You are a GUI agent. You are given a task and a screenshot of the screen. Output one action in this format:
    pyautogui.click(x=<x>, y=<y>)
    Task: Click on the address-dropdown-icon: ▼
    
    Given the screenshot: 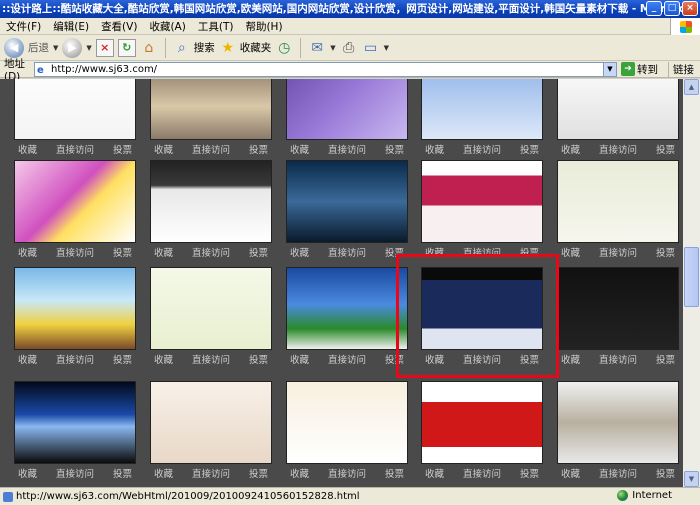 What is the action you would take?
    pyautogui.click(x=609, y=69)
    